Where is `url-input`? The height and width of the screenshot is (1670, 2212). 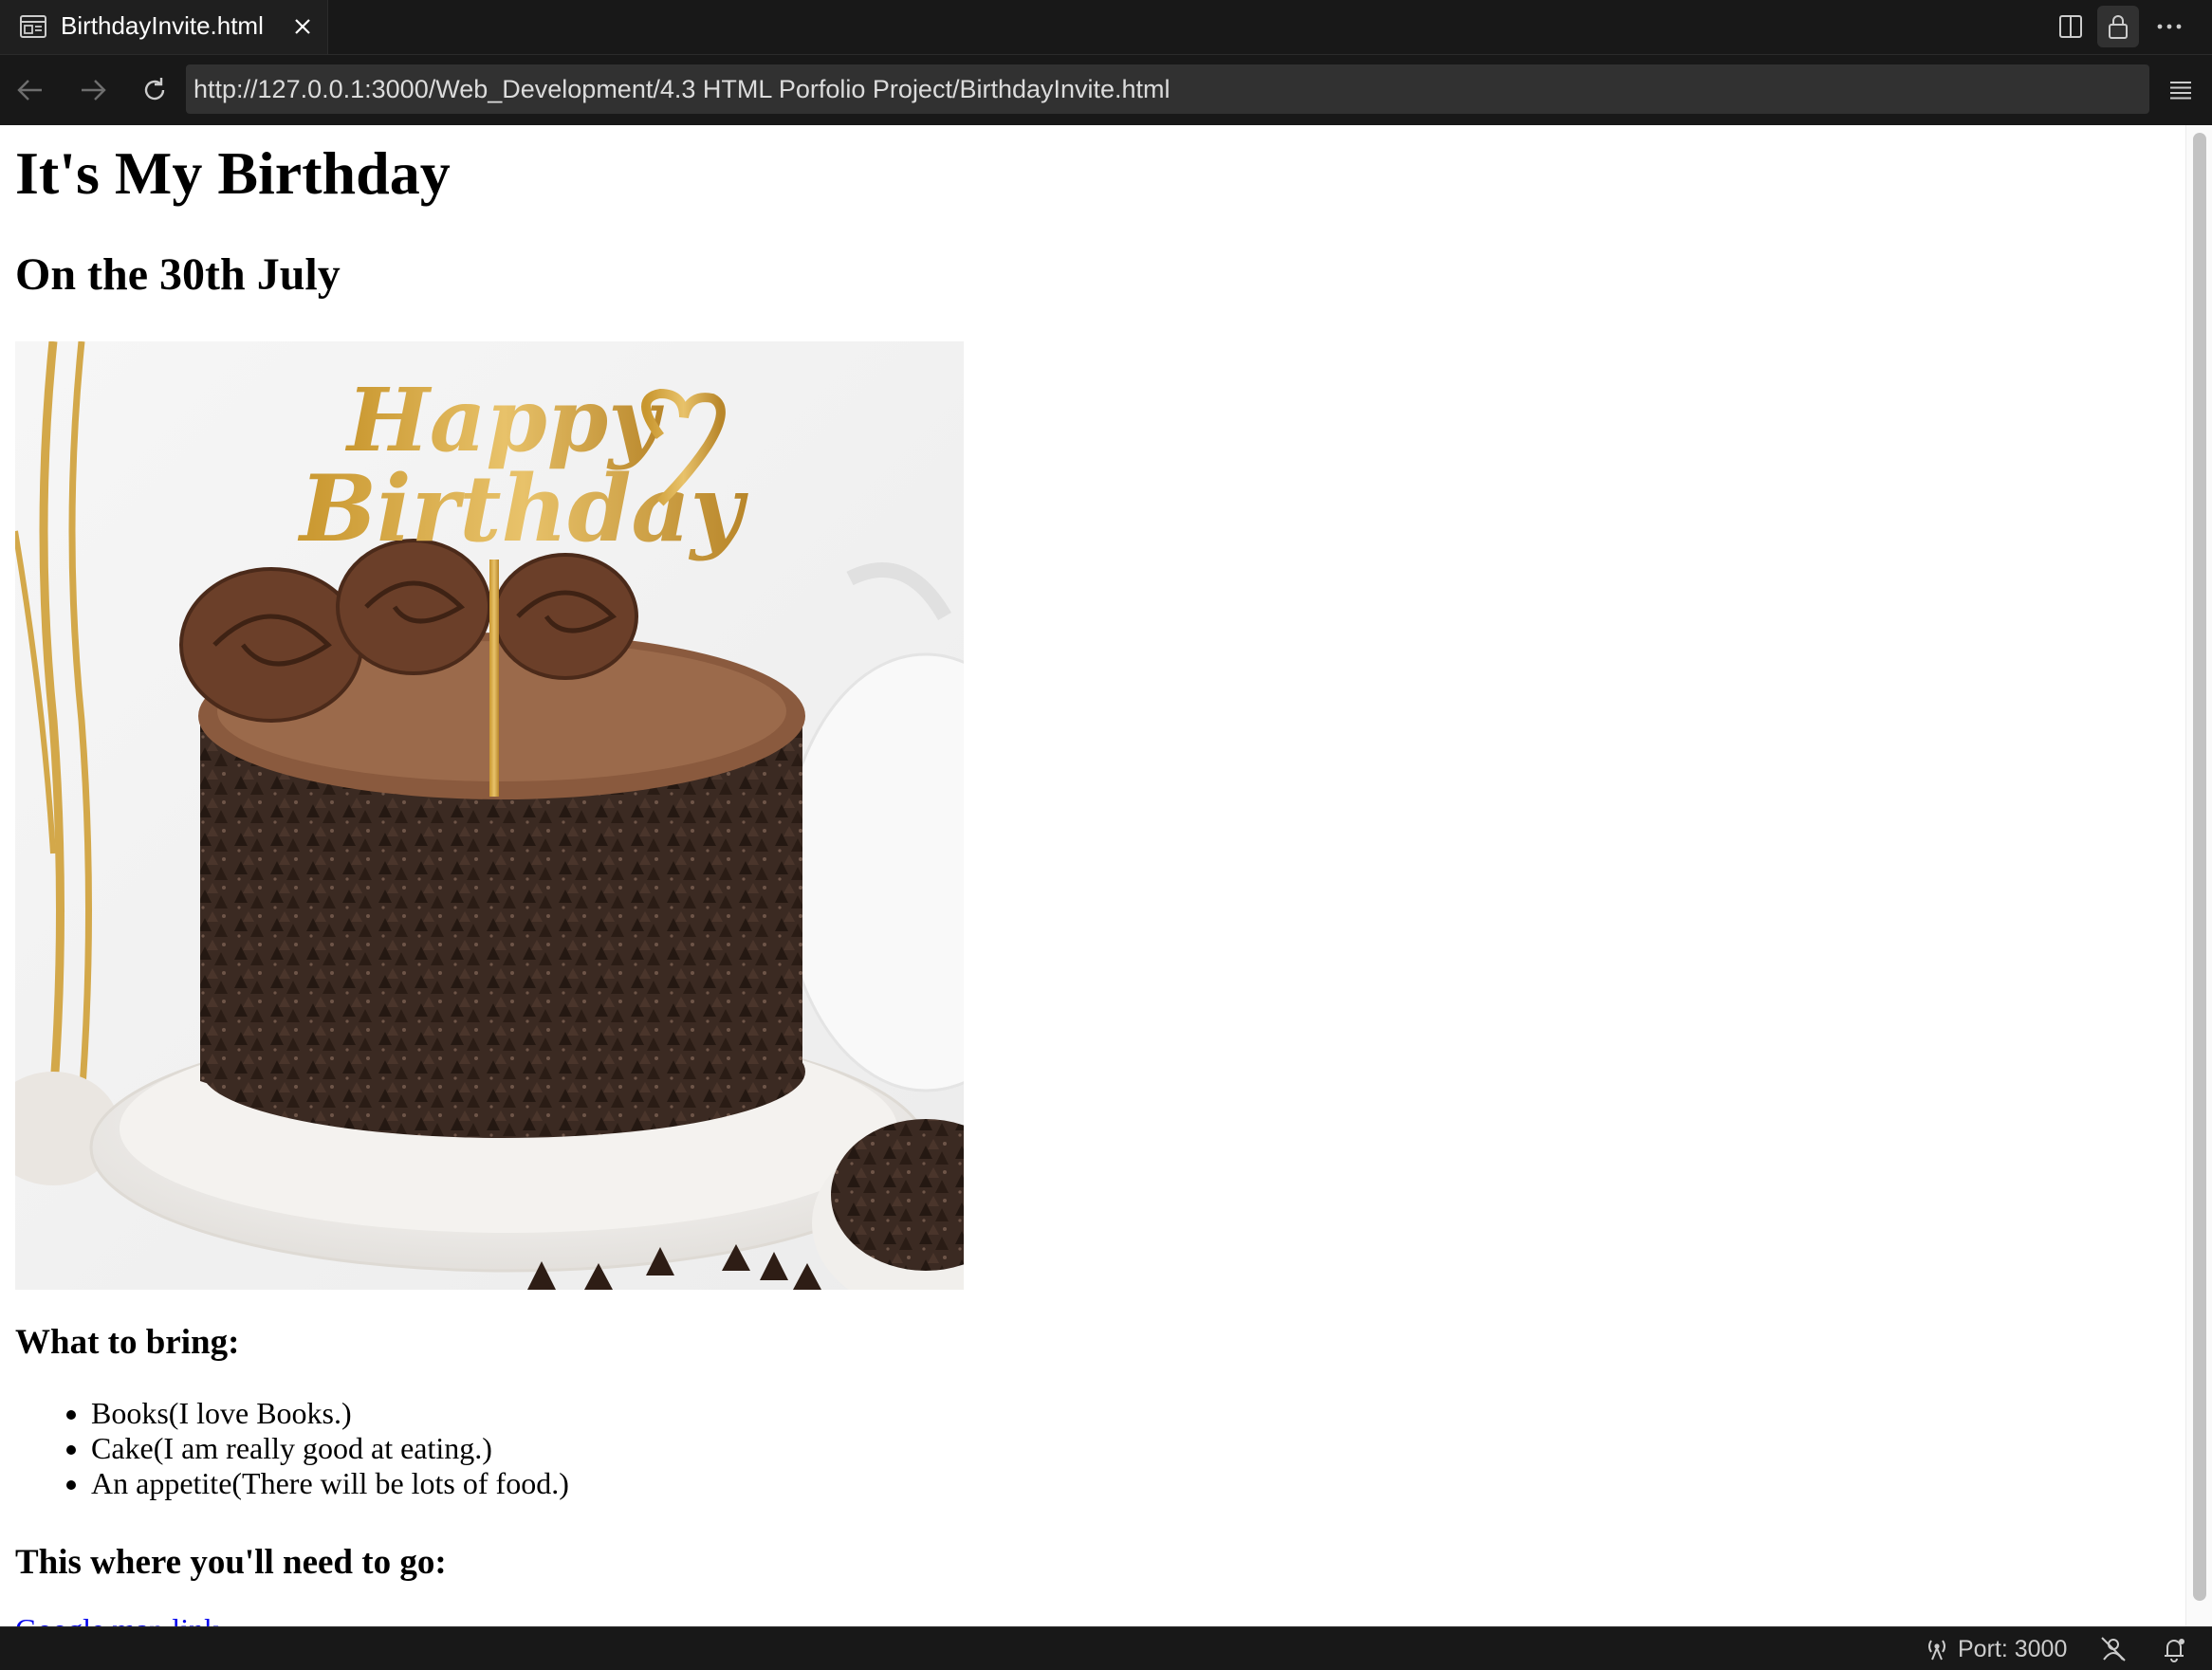
url-input is located at coordinates (1166, 89).